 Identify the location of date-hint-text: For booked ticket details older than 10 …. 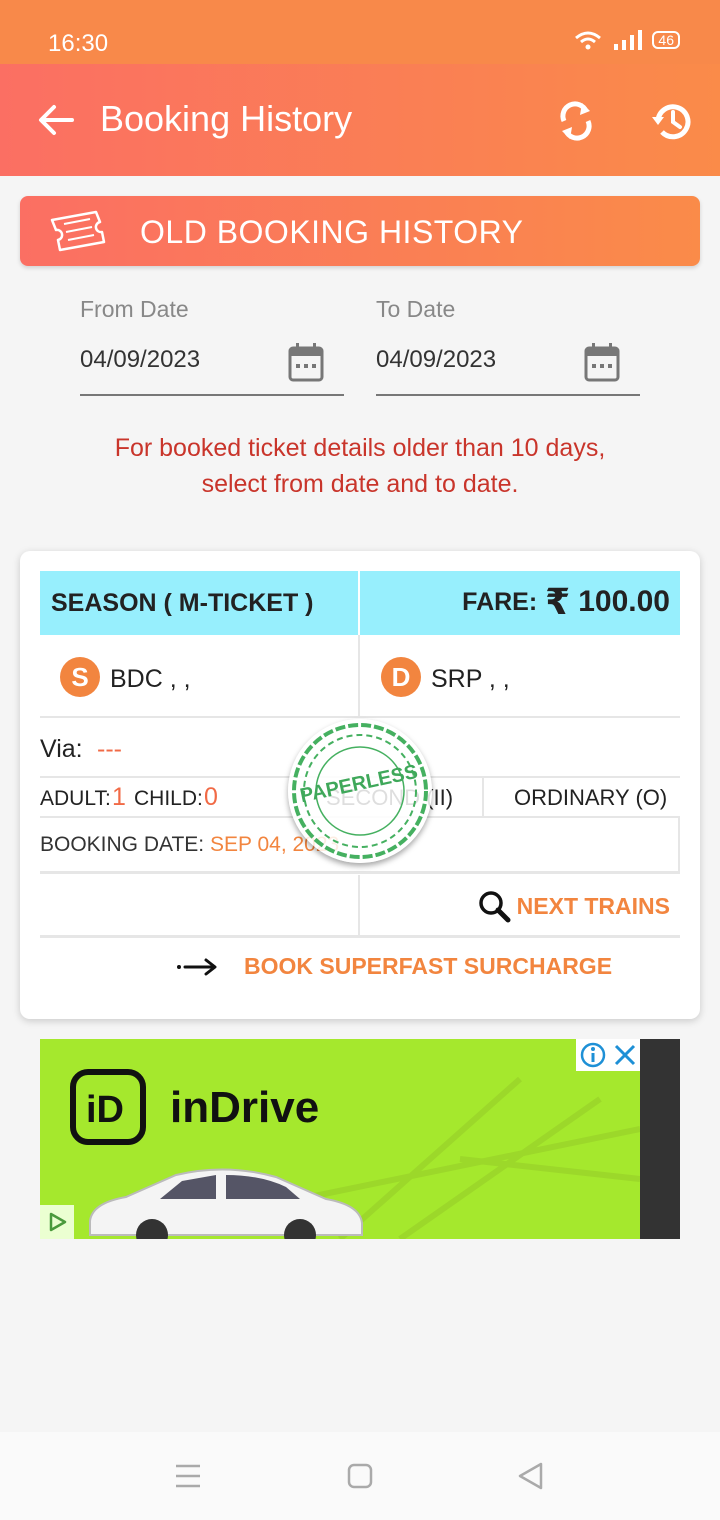
(360, 466).